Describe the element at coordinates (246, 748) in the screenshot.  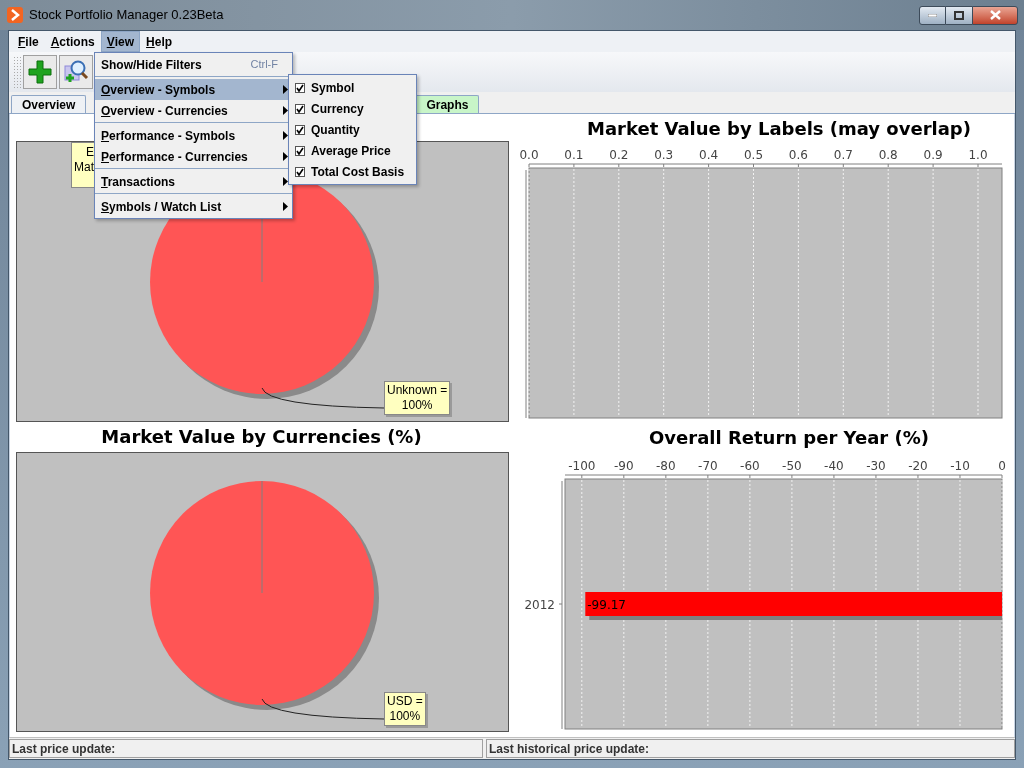
I see `status-field: Last price update:` at that location.